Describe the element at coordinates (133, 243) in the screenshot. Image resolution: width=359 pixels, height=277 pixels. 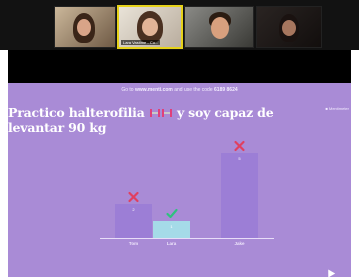
I see `category-label: Tom` at that location.